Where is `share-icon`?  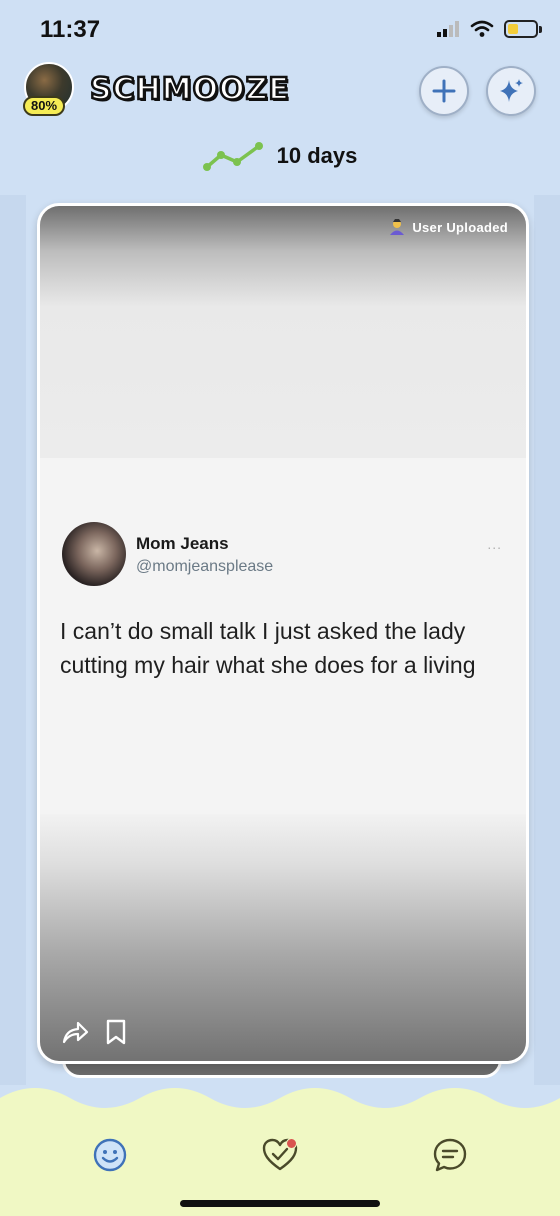 share-icon is located at coordinates (75, 1032).